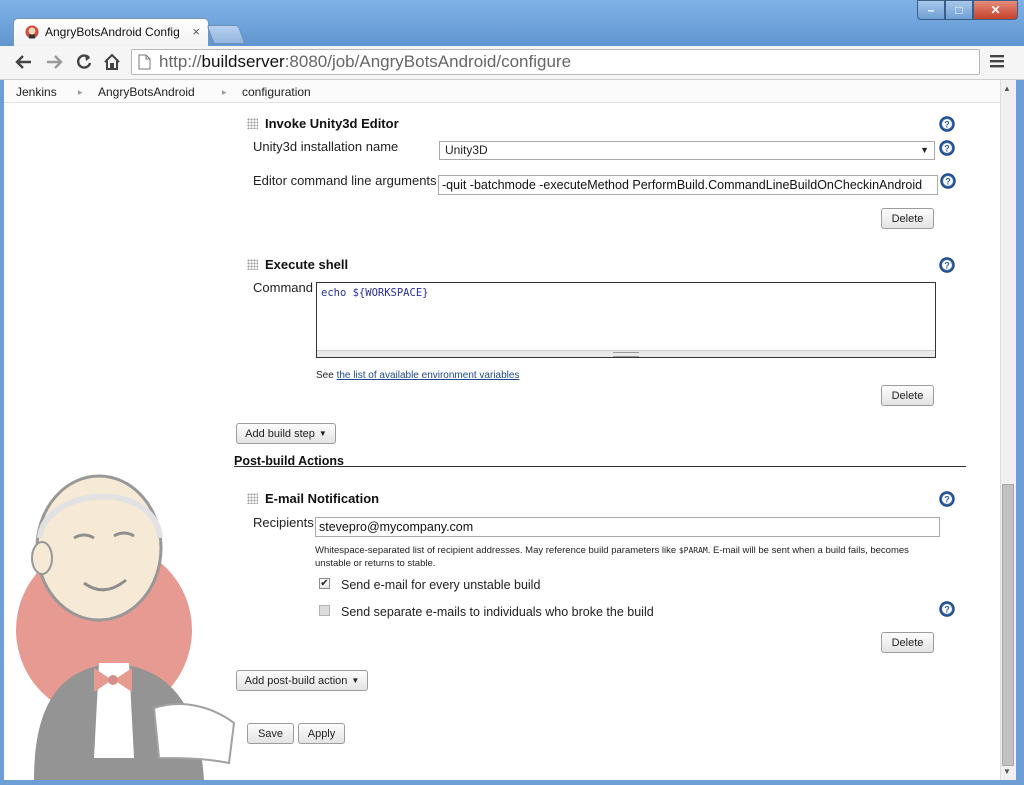 The image size is (1024, 785). Describe the element at coordinates (321, 733) in the screenshot. I see `apply-button: Apply` at that location.